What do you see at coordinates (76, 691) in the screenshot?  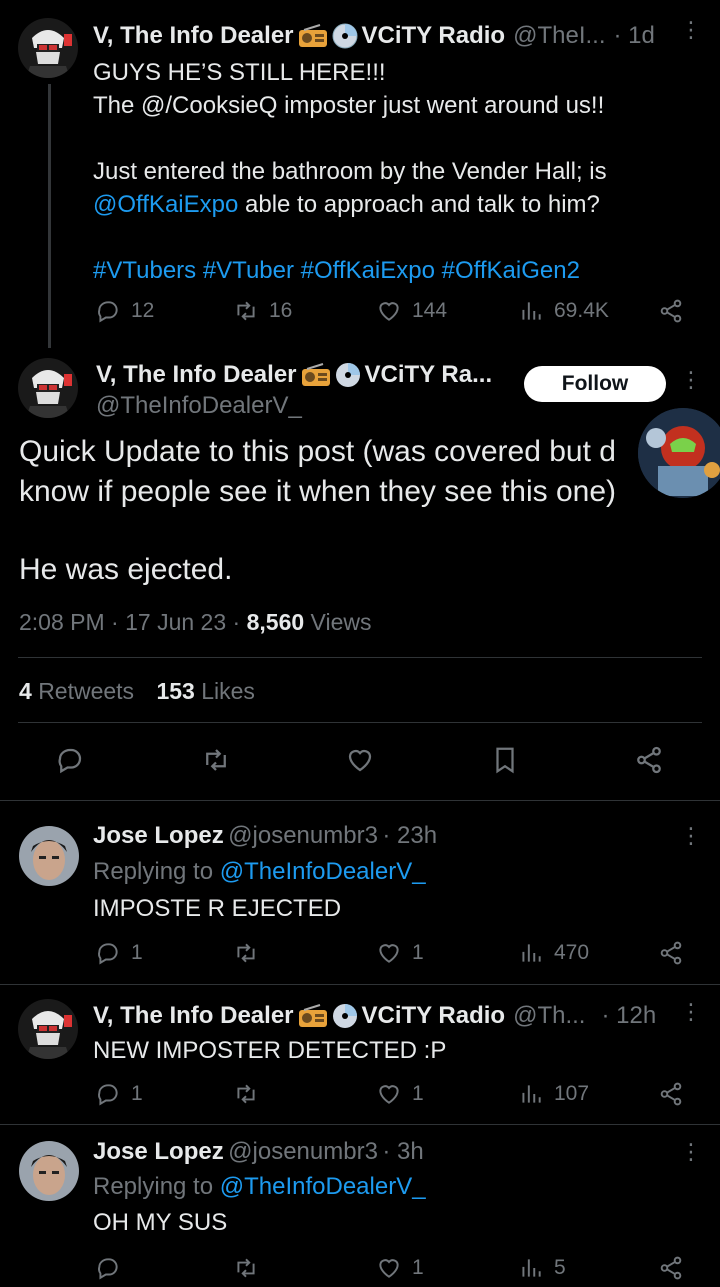 I see `retweets-stat: 4 Retweets` at bounding box center [76, 691].